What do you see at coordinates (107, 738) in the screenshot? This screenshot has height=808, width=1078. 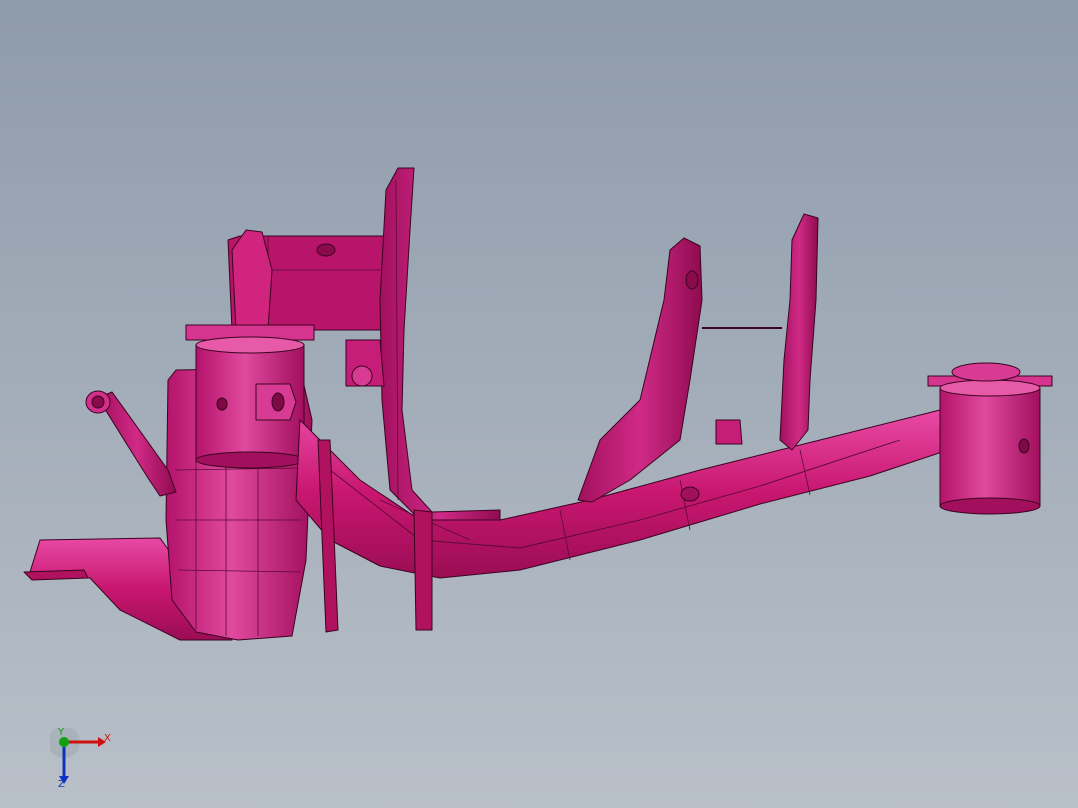 I see `x-axis-label: X` at bounding box center [107, 738].